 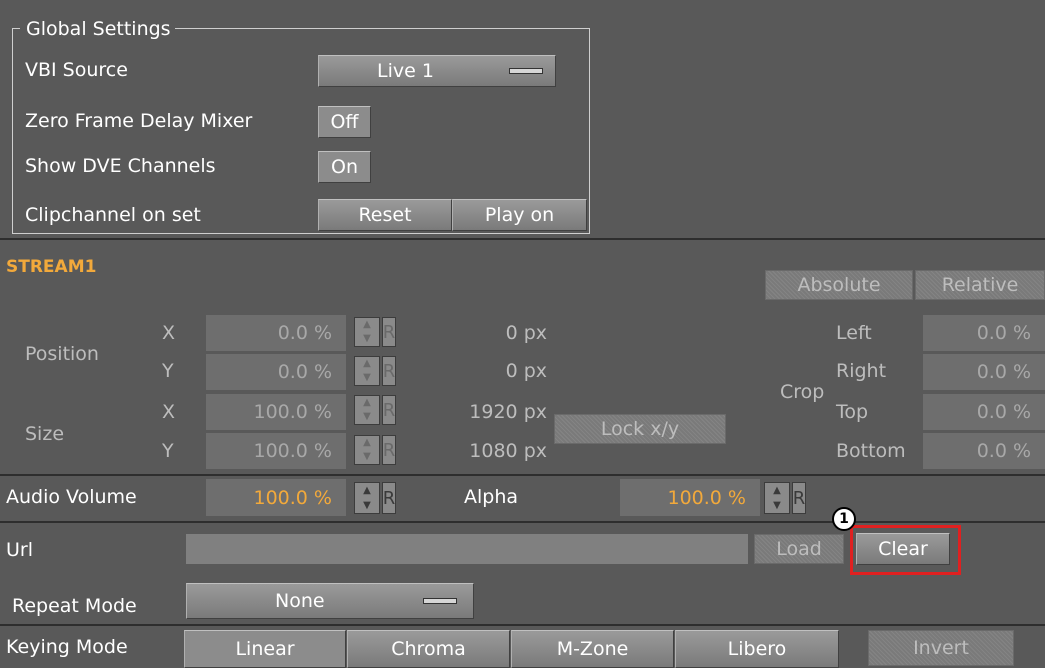 What do you see at coordinates (276, 497) in the screenshot?
I see `audio-volume-field: 100.0 %` at bounding box center [276, 497].